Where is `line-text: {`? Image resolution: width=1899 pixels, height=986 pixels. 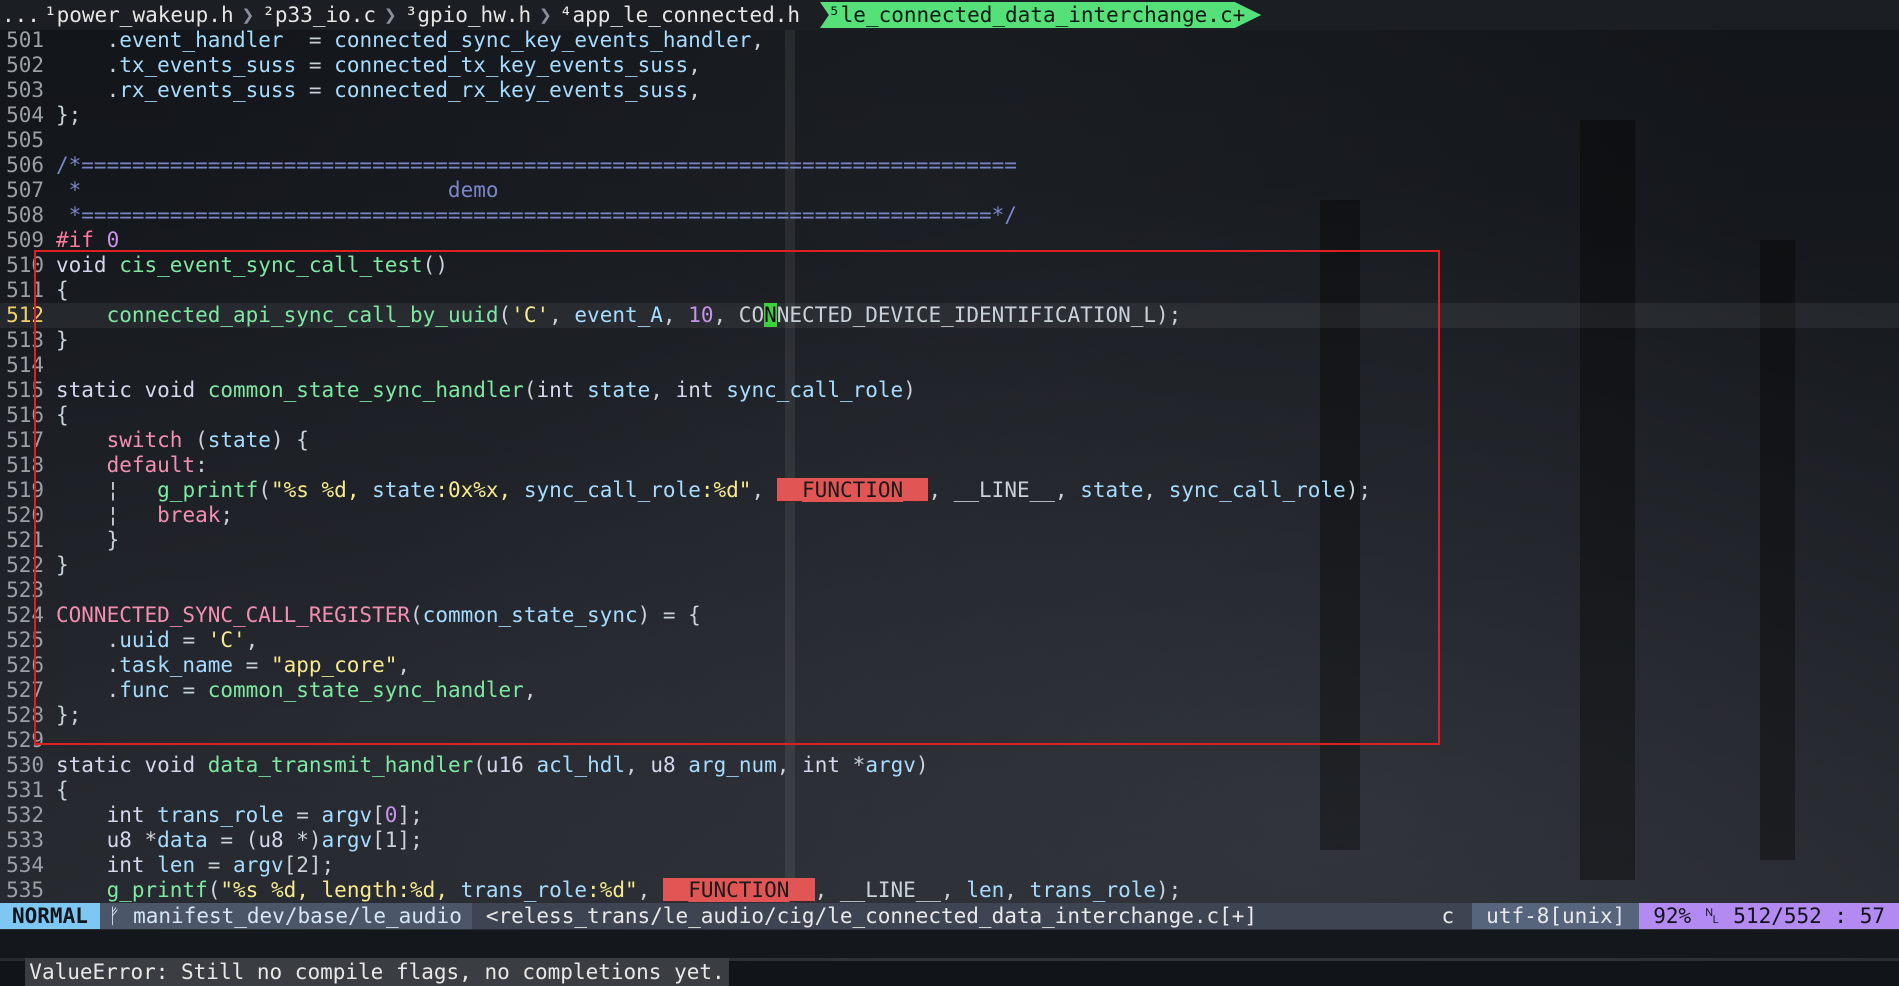 line-text: { is located at coordinates (62, 290).